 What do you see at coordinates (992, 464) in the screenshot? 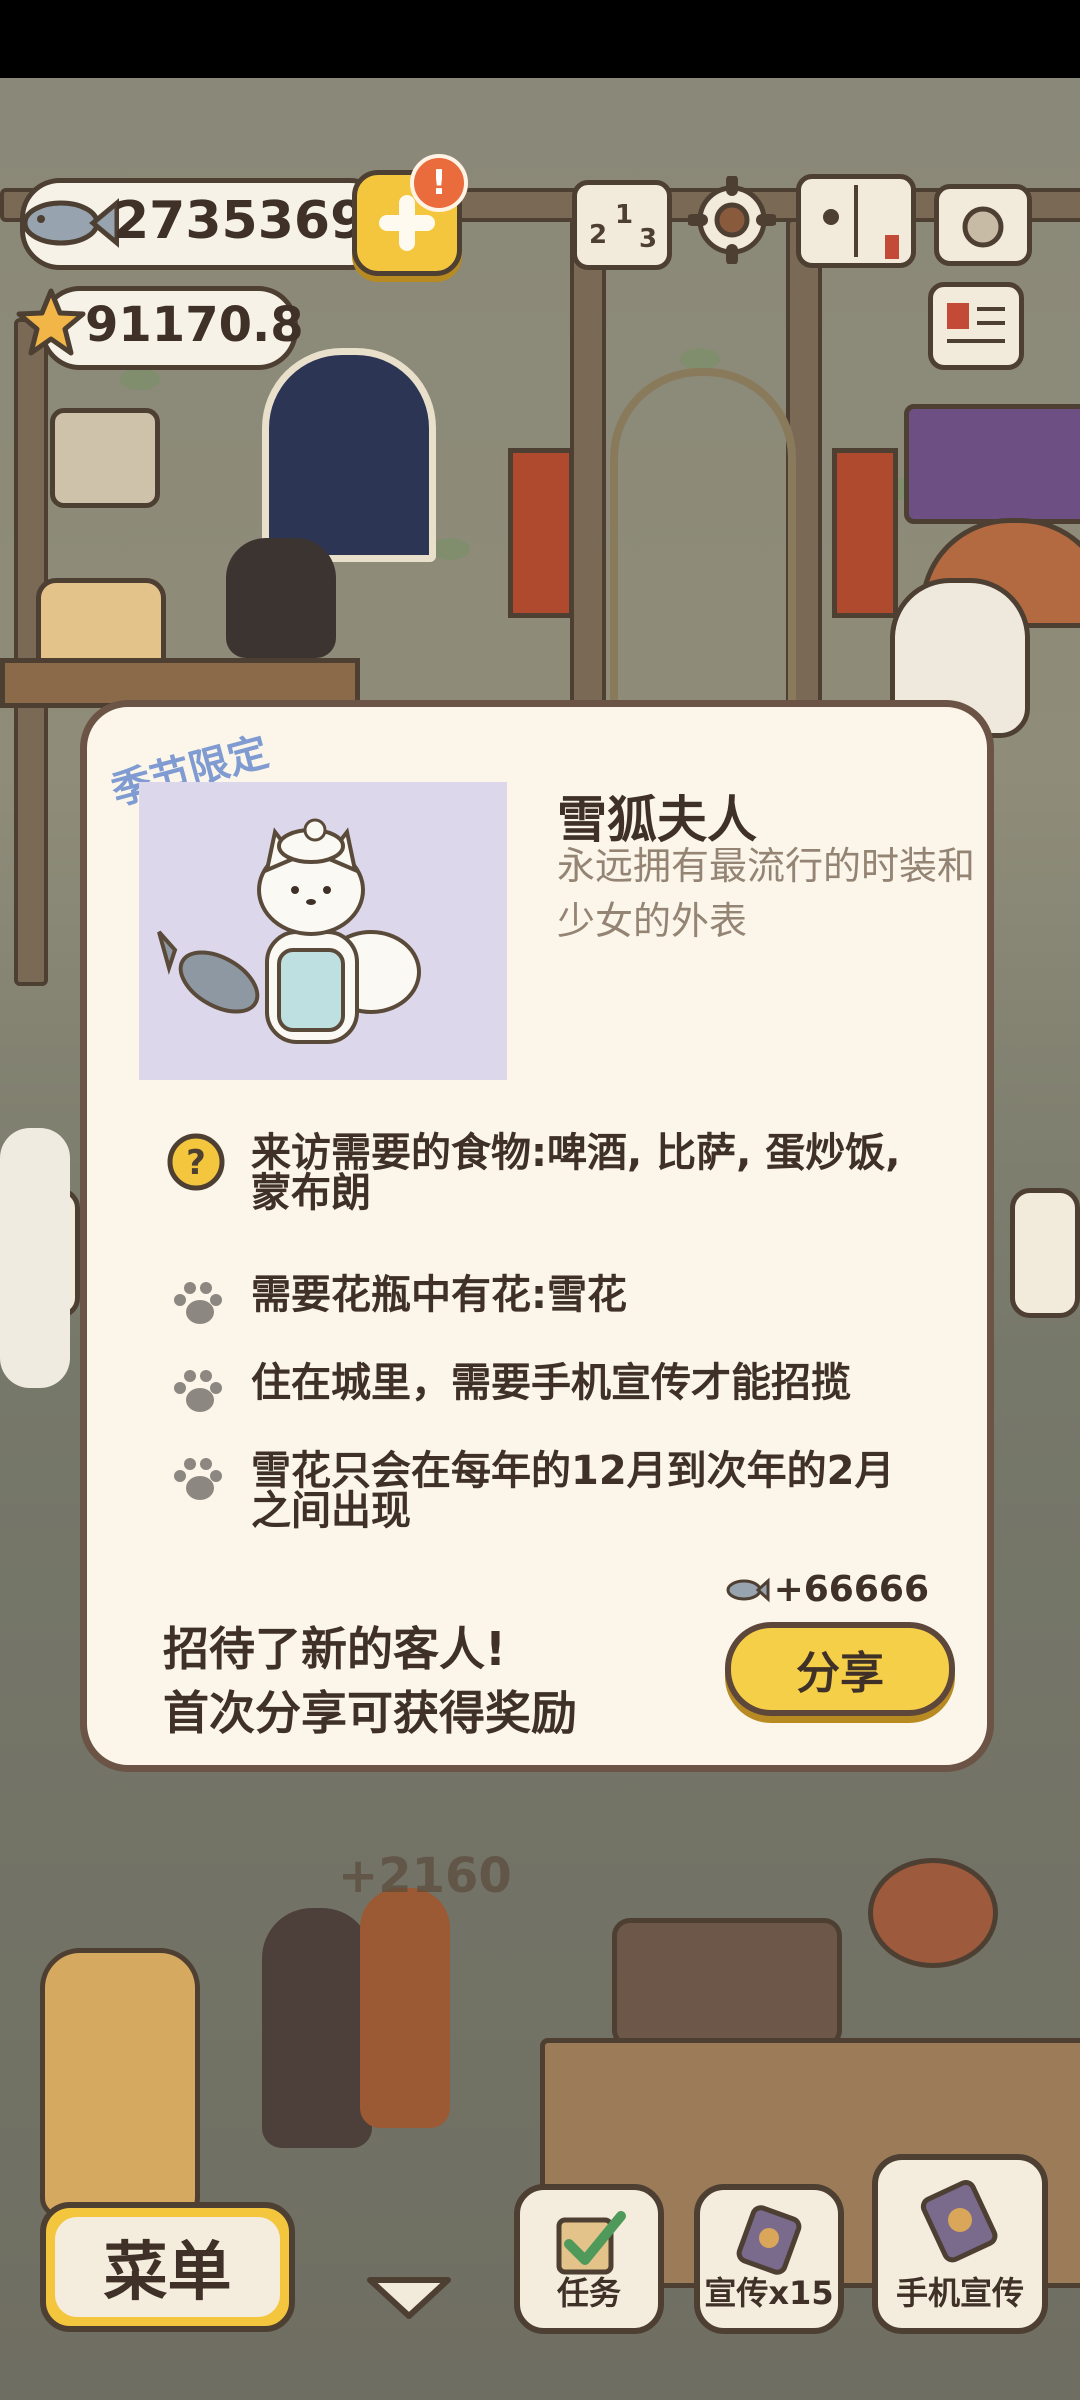
I see `purple-flag` at bounding box center [992, 464].